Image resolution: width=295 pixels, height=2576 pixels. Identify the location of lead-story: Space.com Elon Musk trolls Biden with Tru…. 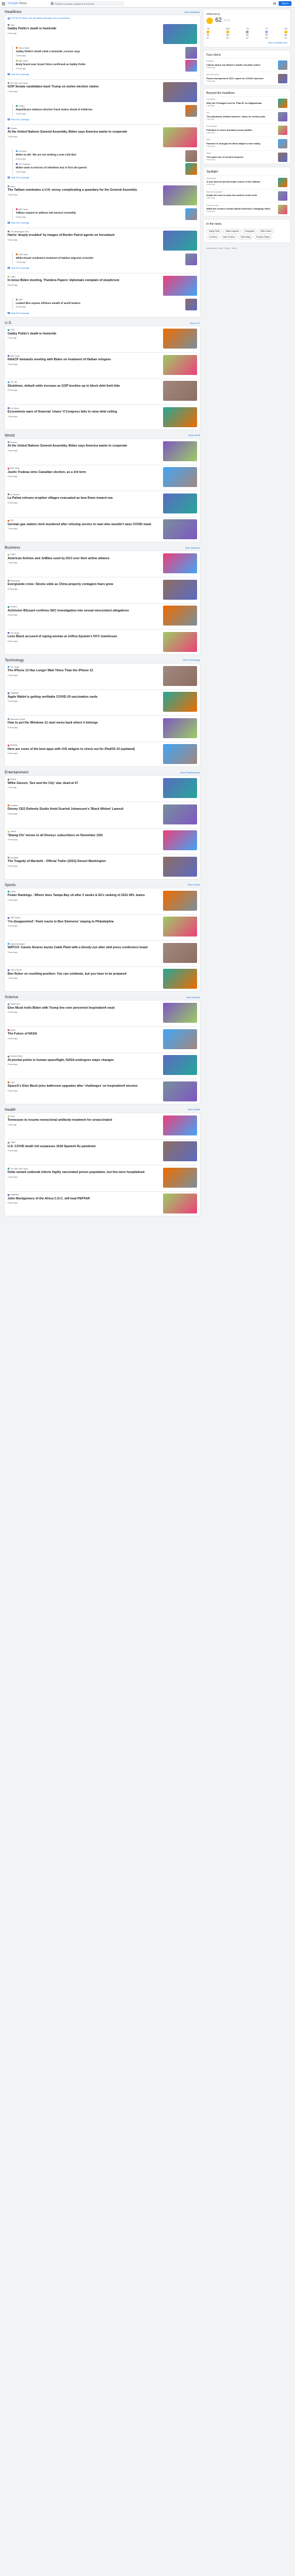
(102, 1011).